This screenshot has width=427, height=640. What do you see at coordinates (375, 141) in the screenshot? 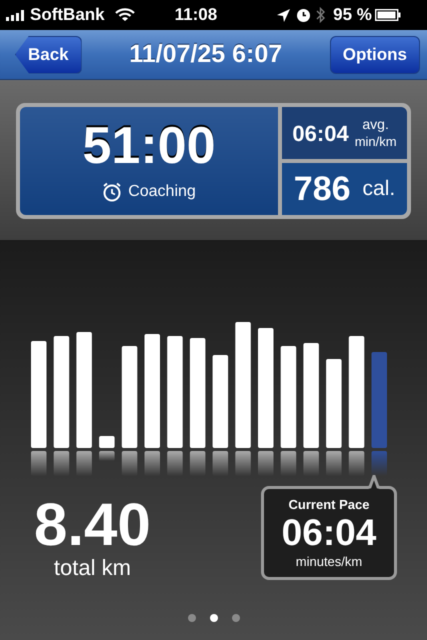
I see `avg-unit: min/km` at bounding box center [375, 141].